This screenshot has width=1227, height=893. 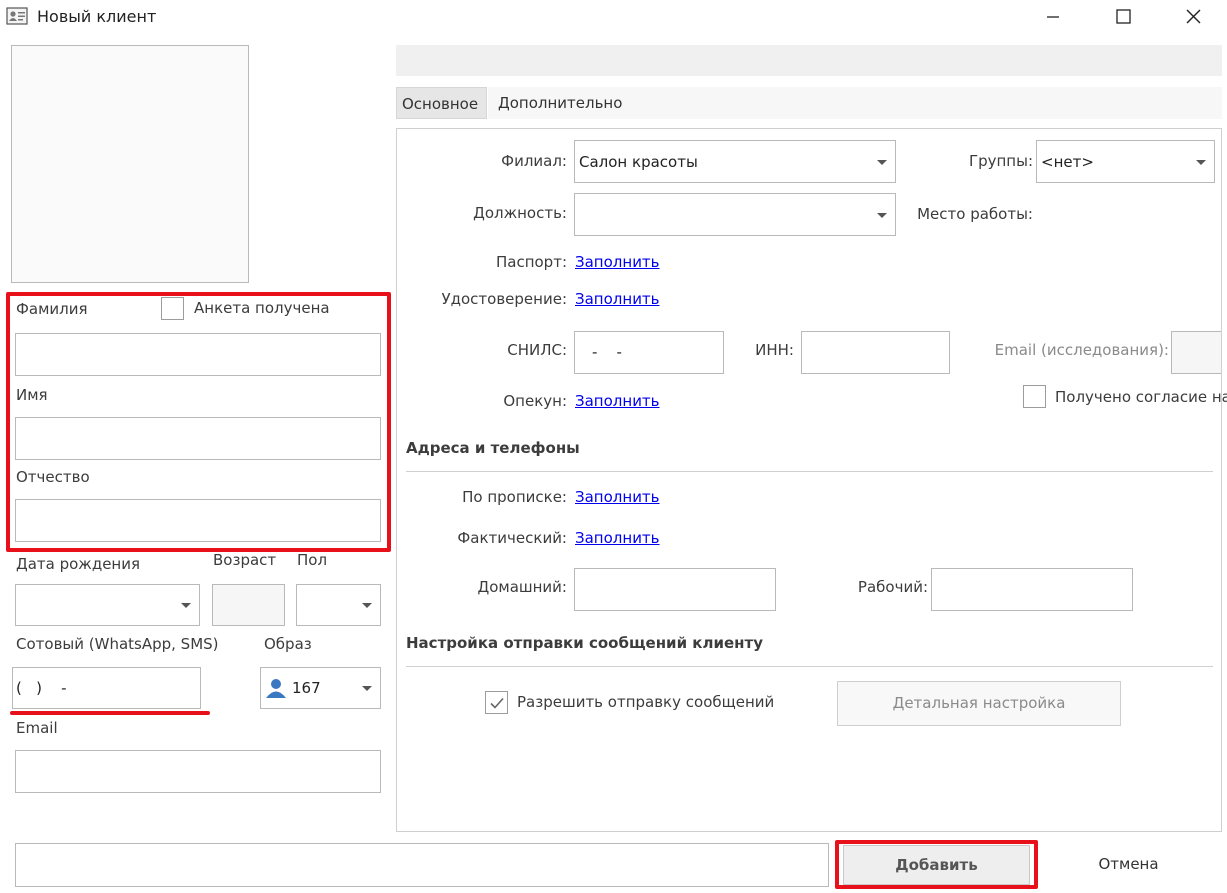 What do you see at coordinates (338, 605) in the screenshot?
I see `gender-select` at bounding box center [338, 605].